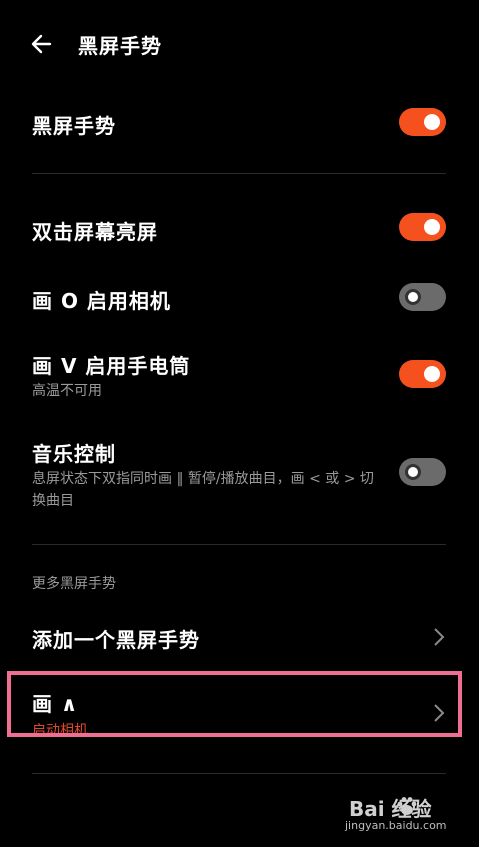  Describe the element at coordinates (95, 232) in the screenshot. I see `setting-label: 双击屏幕亮屏` at that location.